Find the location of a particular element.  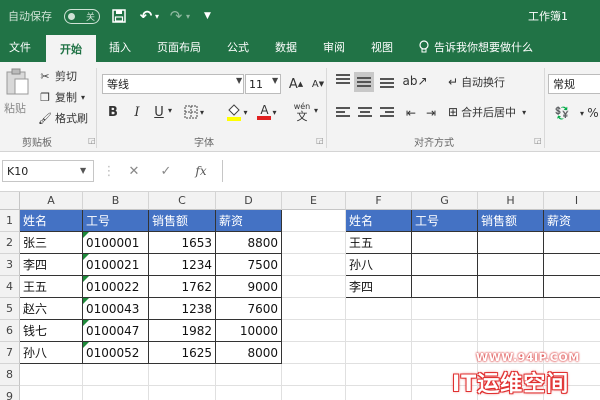

tab-file: 文件 is located at coordinates (20, 47).